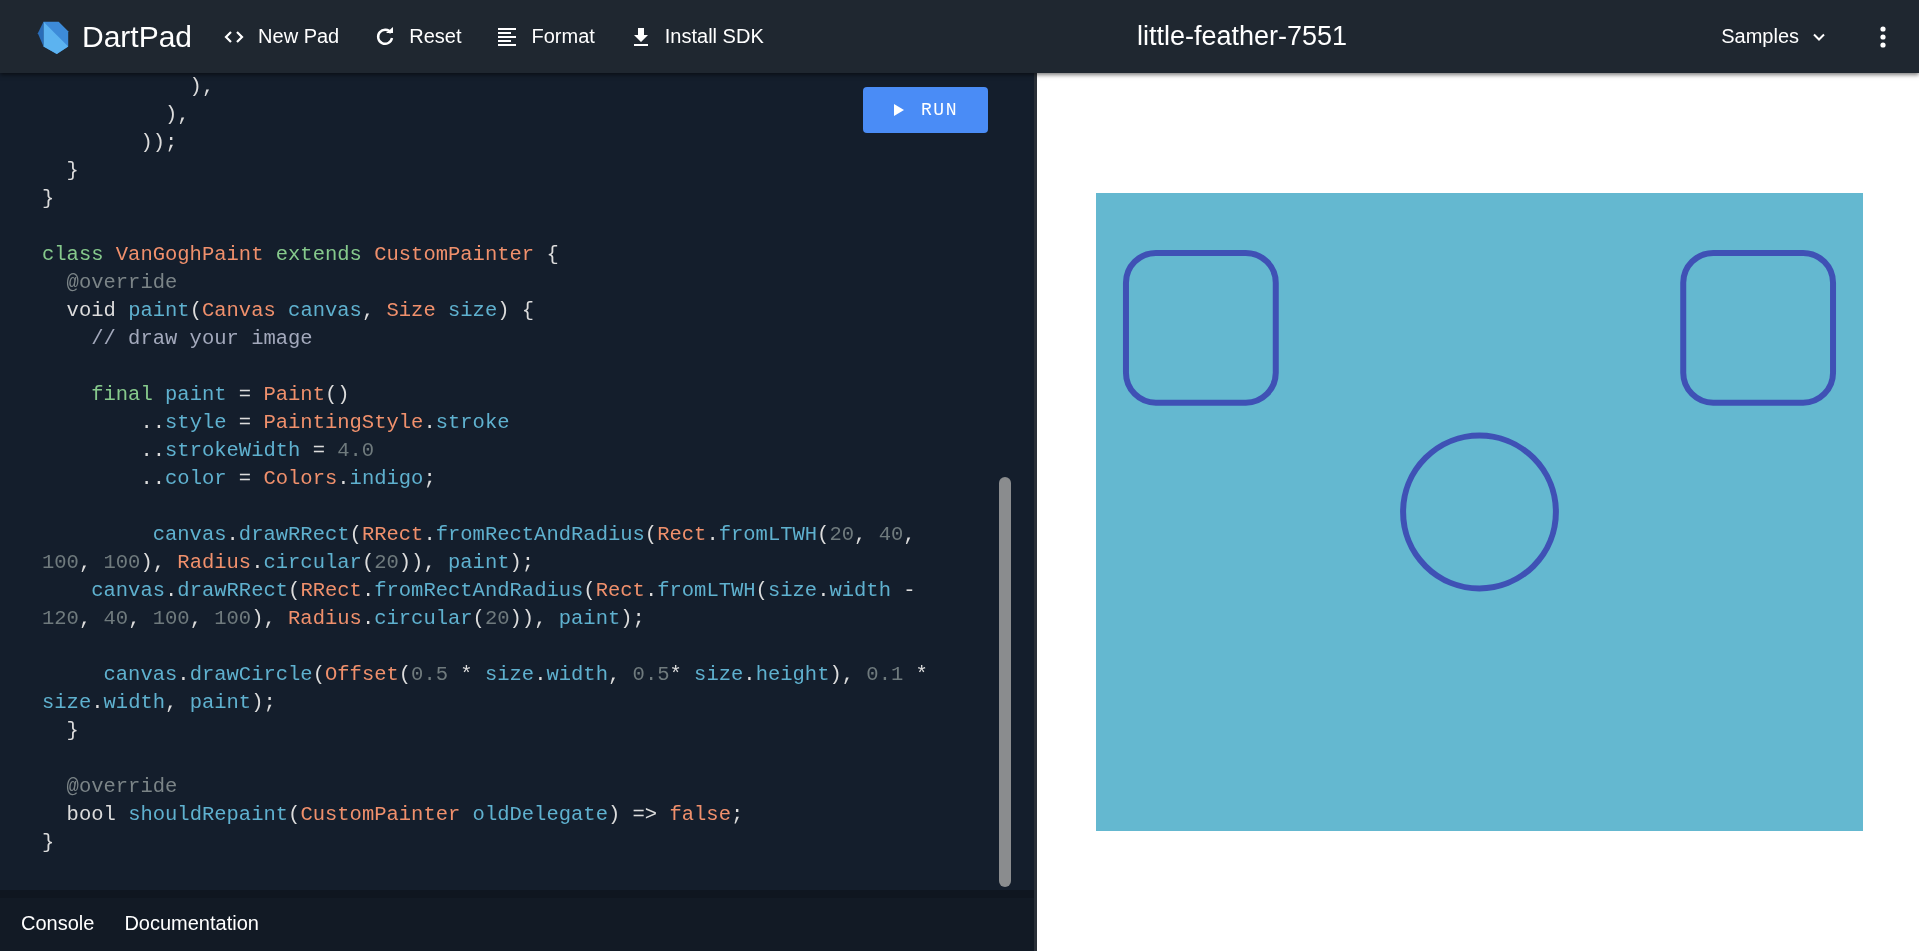  What do you see at coordinates (287, 479) in the screenshot?
I see `code-line: ..color = Colors.indigo;` at bounding box center [287, 479].